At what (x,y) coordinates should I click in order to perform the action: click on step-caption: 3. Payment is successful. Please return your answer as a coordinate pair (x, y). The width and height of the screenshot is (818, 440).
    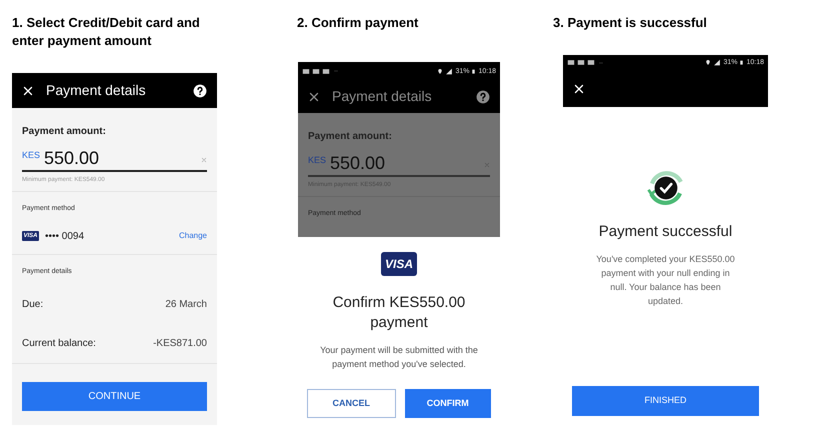
    Looking at the image, I should click on (630, 23).